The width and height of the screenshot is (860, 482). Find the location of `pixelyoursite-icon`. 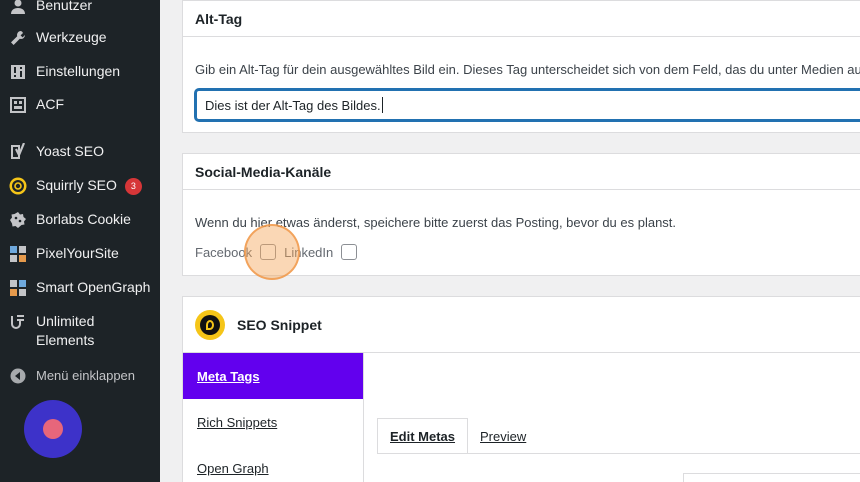

pixelyoursite-icon is located at coordinates (18, 254).